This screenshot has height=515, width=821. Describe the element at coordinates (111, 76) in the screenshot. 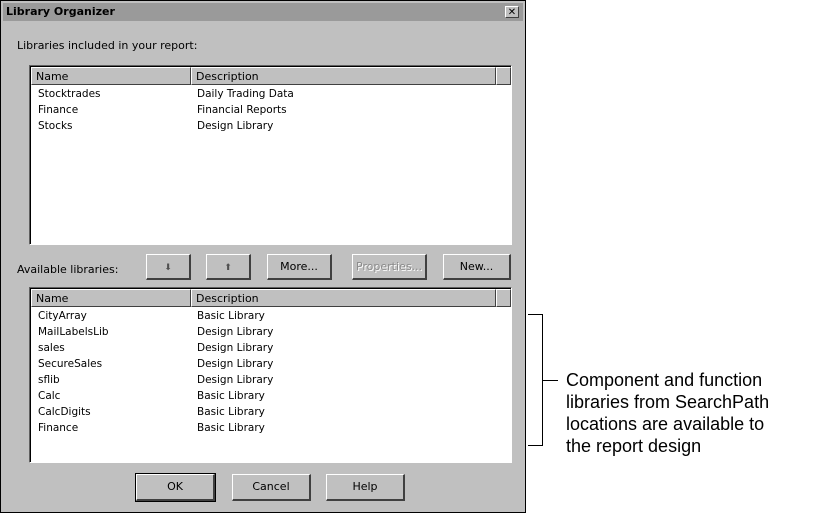

I see `included-column-name: Name` at that location.